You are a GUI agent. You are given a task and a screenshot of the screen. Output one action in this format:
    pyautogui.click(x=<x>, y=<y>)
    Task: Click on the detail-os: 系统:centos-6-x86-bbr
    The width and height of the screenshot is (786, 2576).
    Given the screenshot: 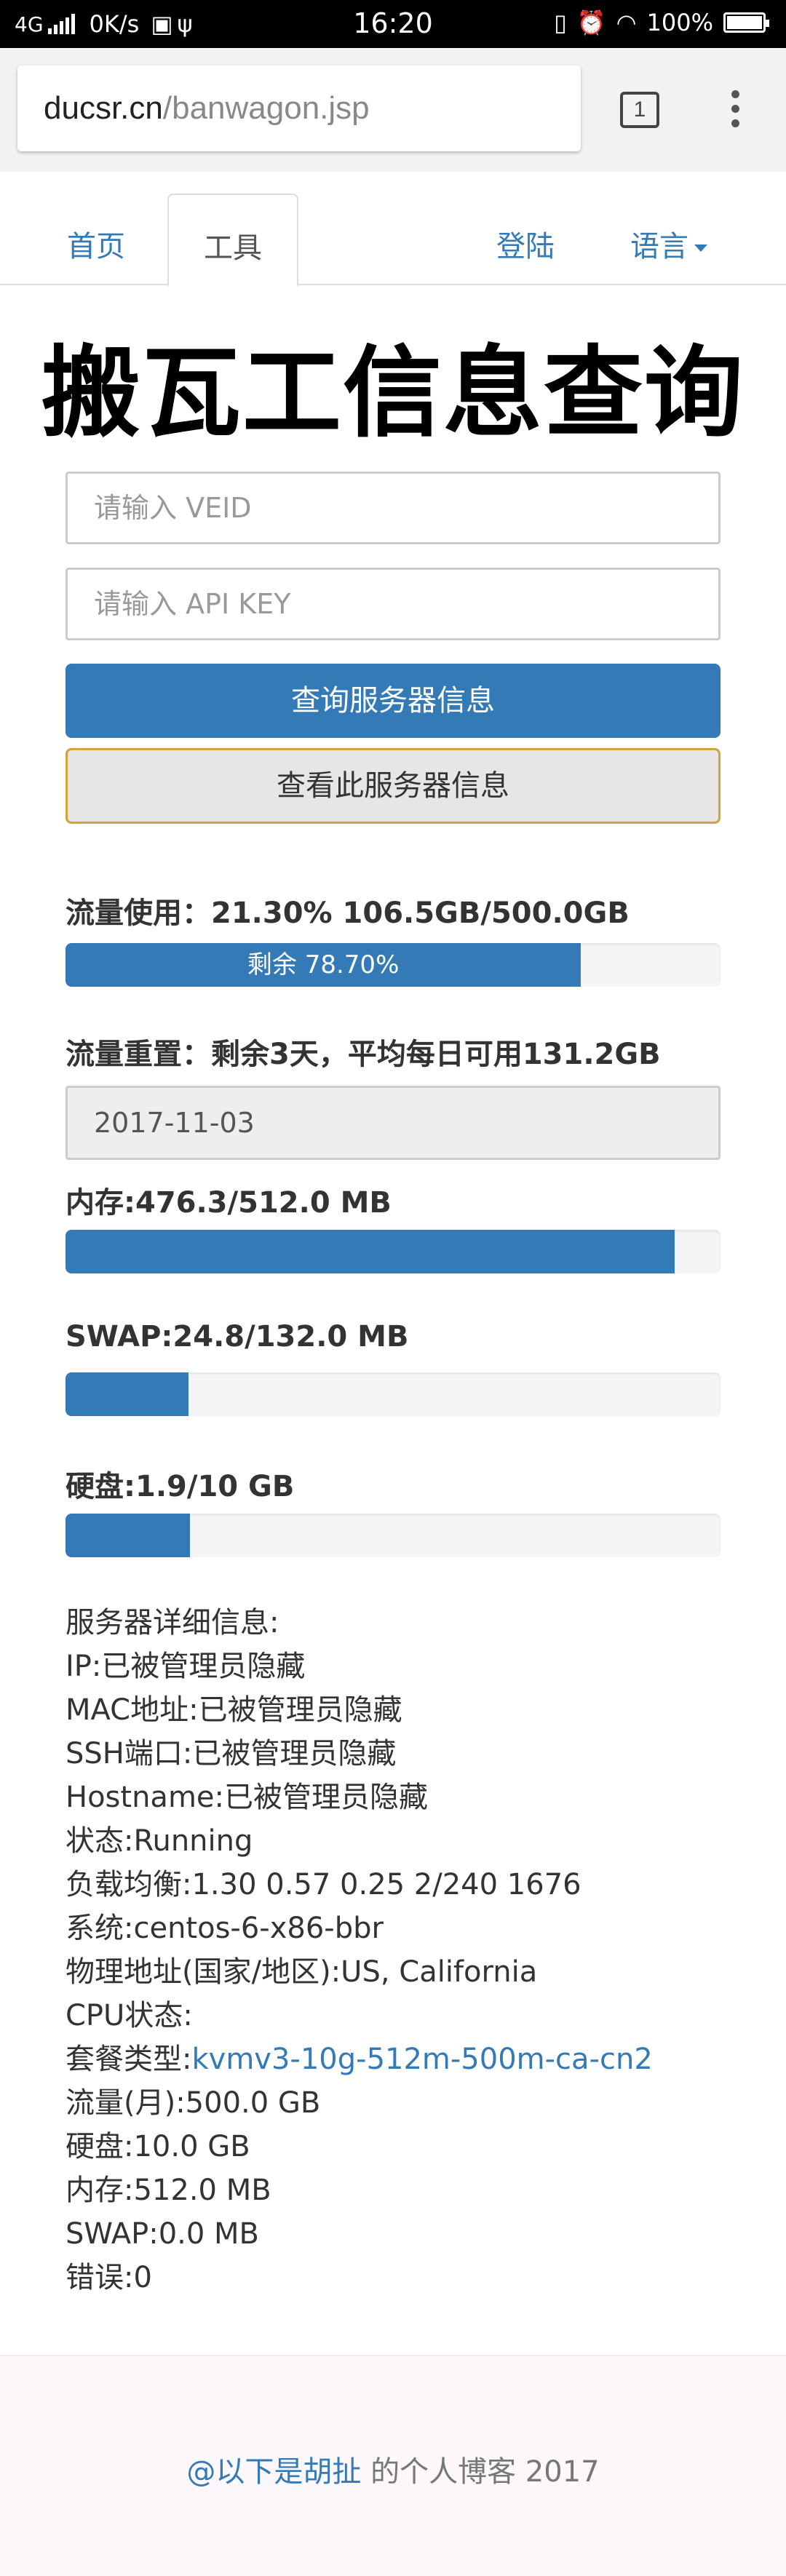 What is the action you would take?
    pyautogui.click(x=225, y=1928)
    